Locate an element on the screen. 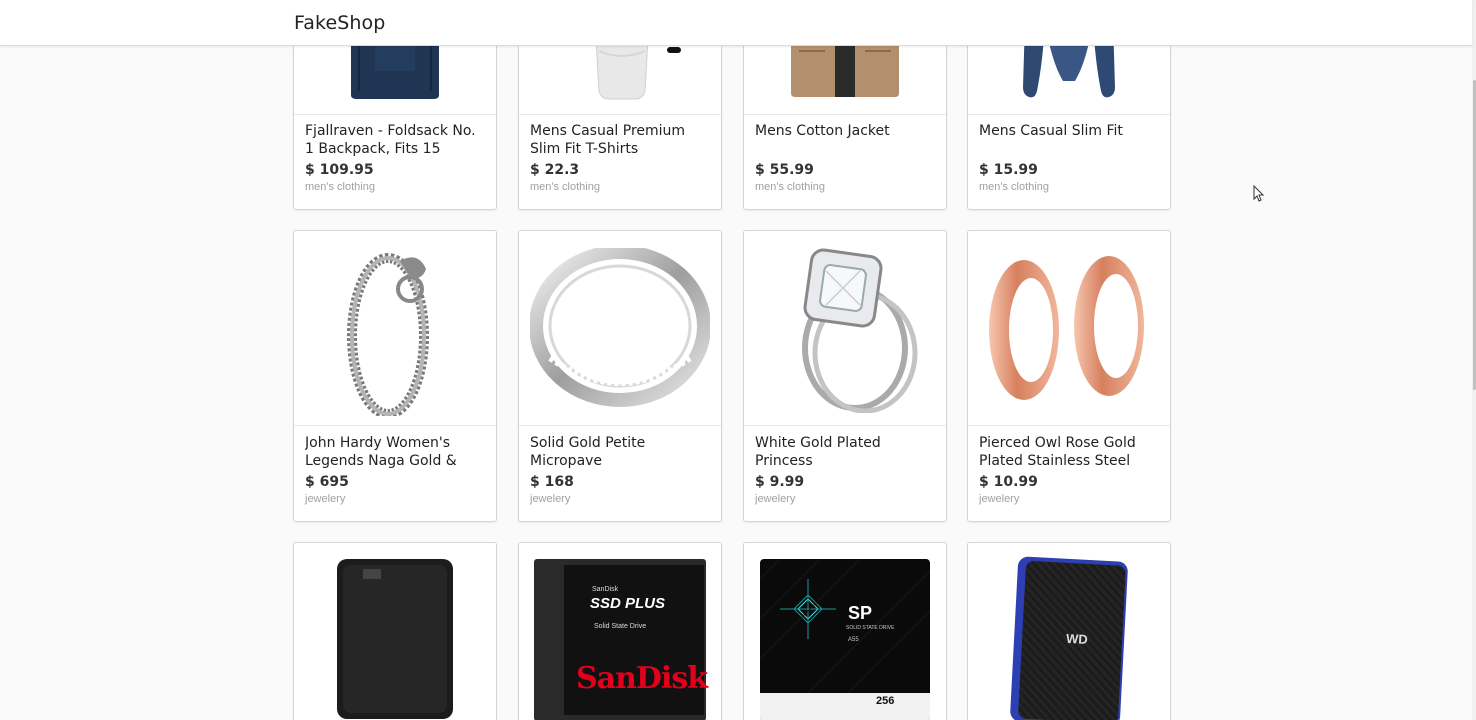  product-card: SP SOLID STATE DRIVE A55 256 is located at coordinates (845, 631).